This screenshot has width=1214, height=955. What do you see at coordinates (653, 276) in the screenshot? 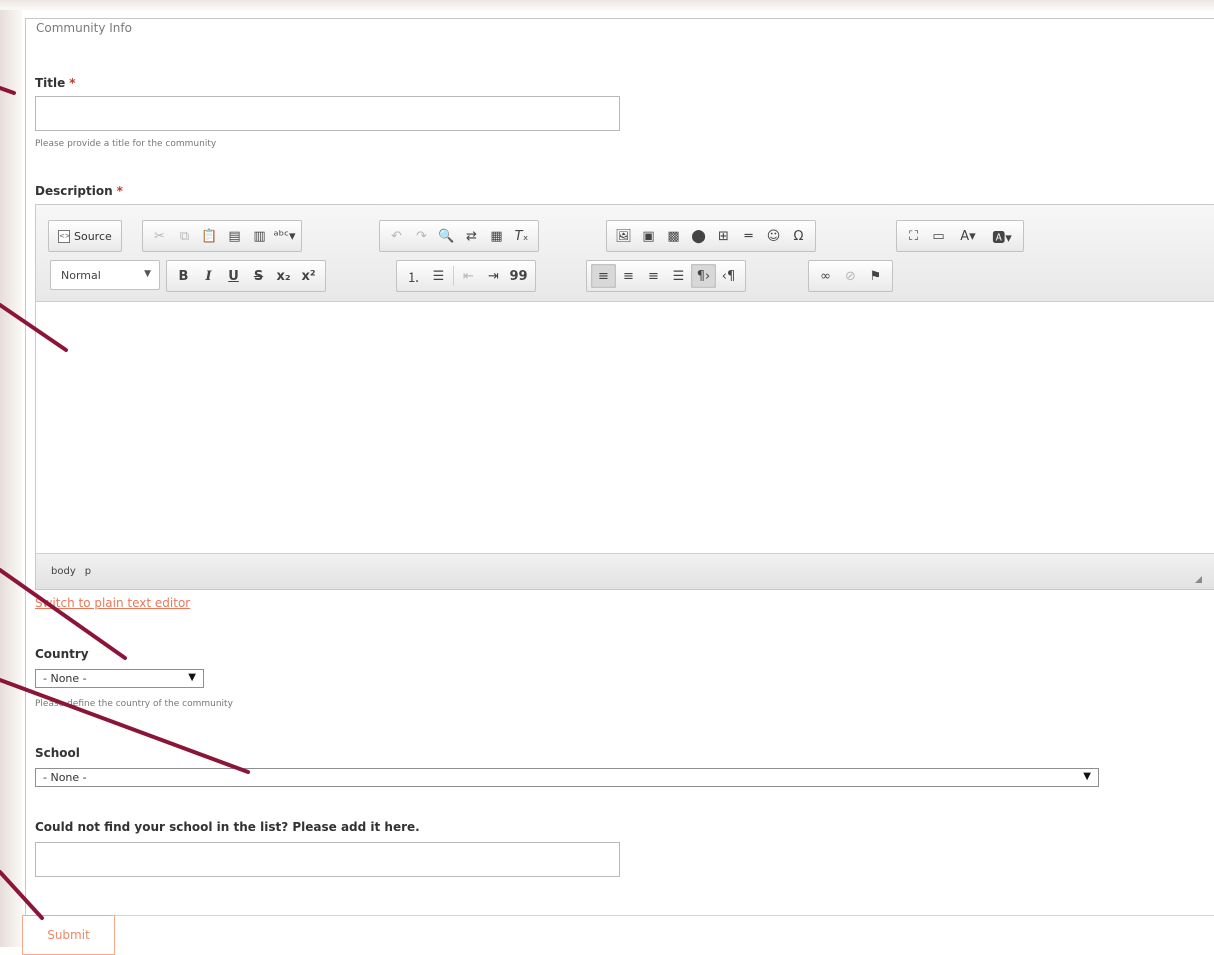
I see `align-right-icon: ≡` at bounding box center [653, 276].